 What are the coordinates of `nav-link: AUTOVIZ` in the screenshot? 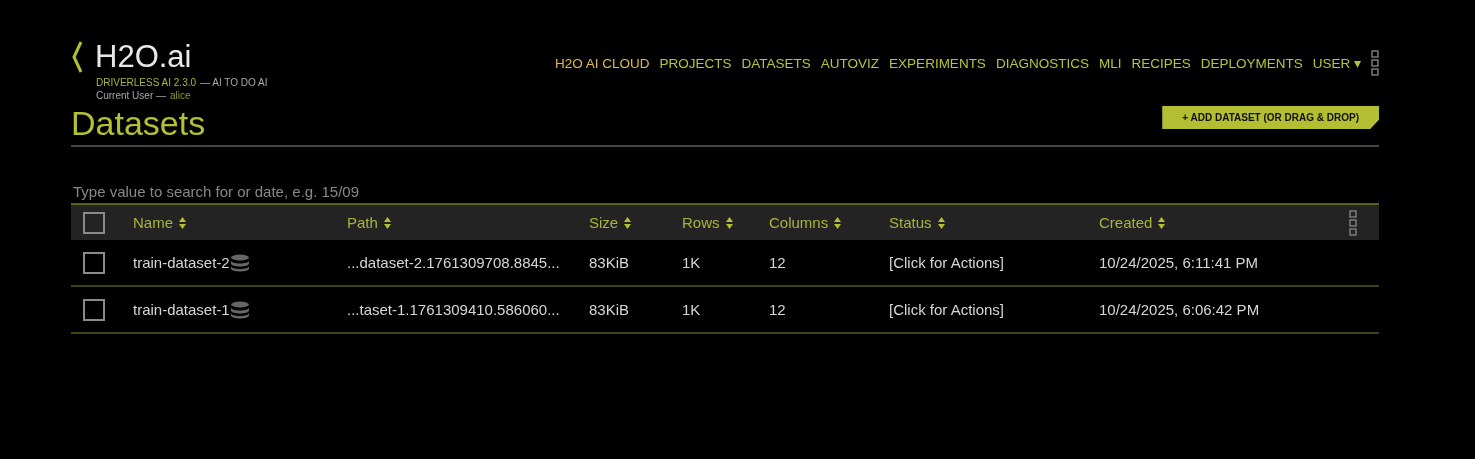 It's located at (850, 63).